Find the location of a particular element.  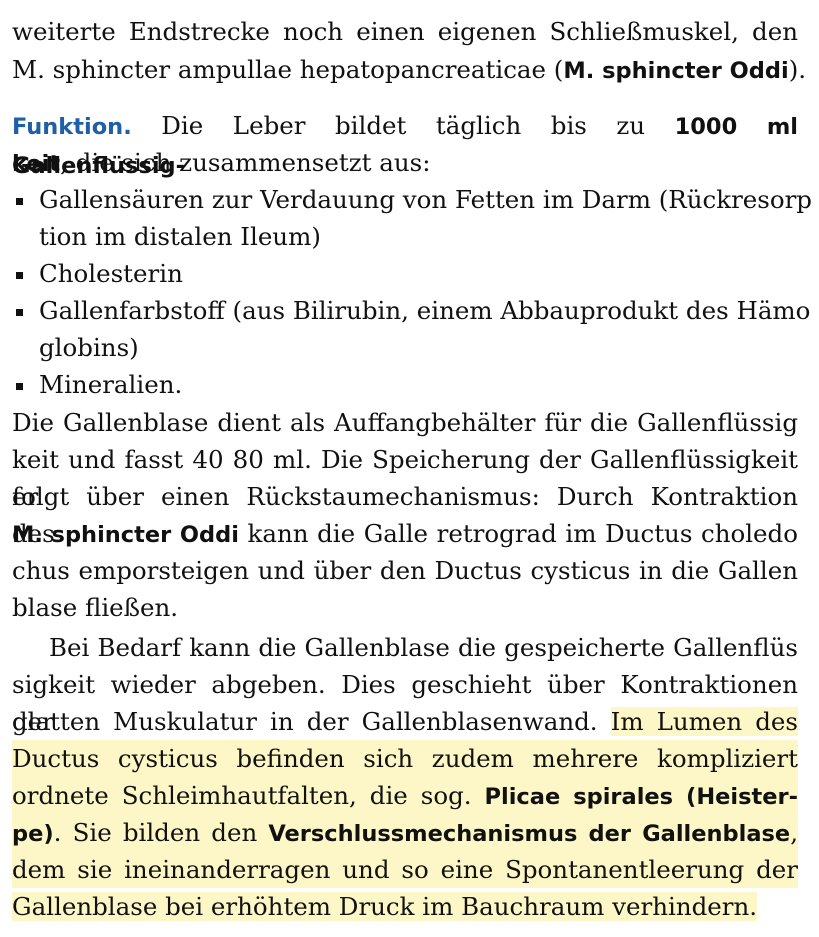

text-line: blase fließen. is located at coordinates (405, 607).